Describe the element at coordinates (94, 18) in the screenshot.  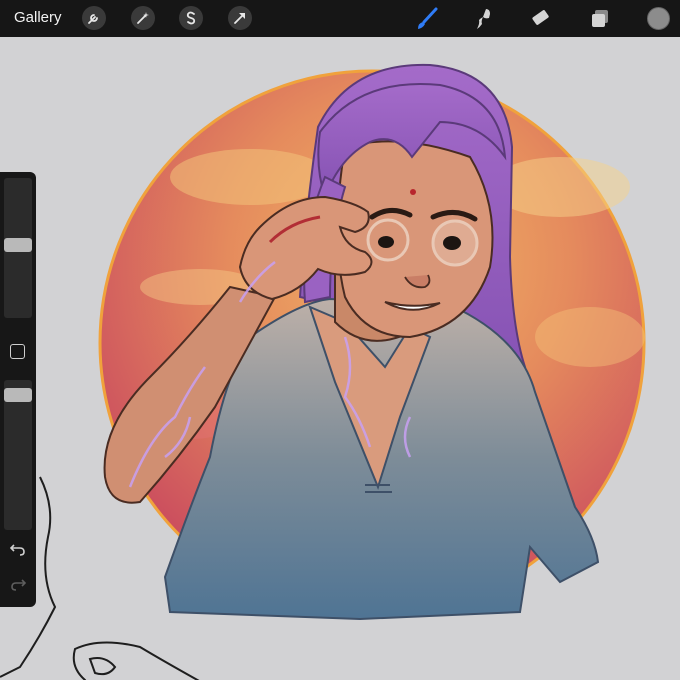
I see `wrench-icon` at that location.